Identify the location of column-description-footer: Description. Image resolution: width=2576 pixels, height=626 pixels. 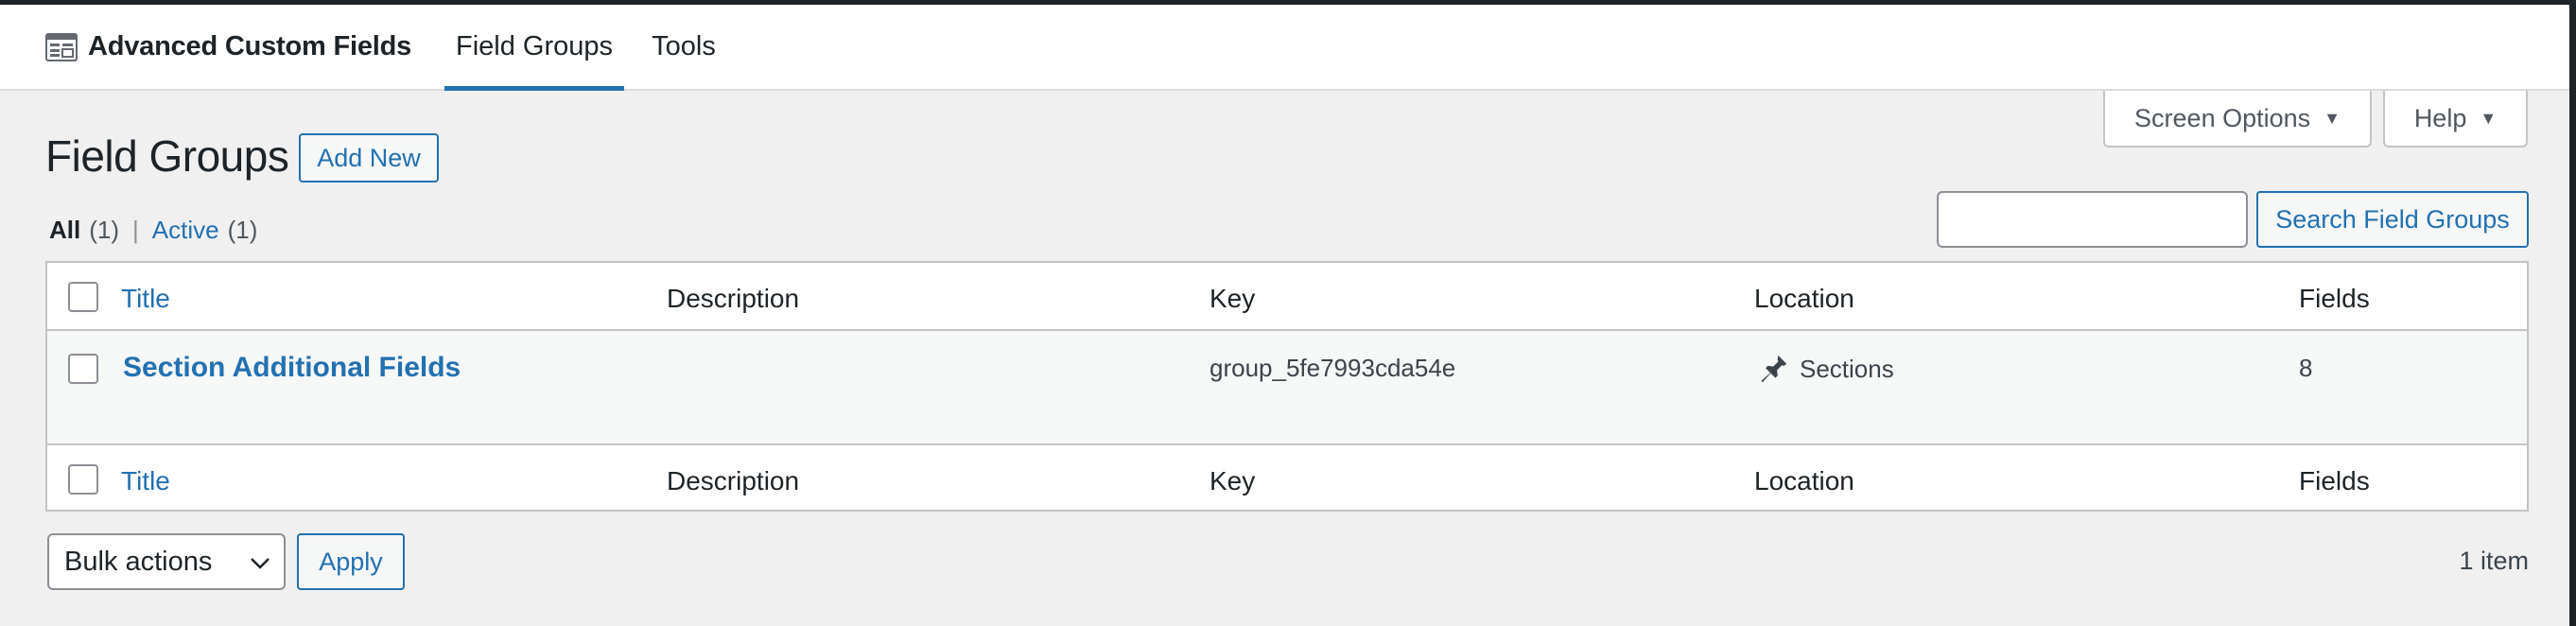
(733, 481).